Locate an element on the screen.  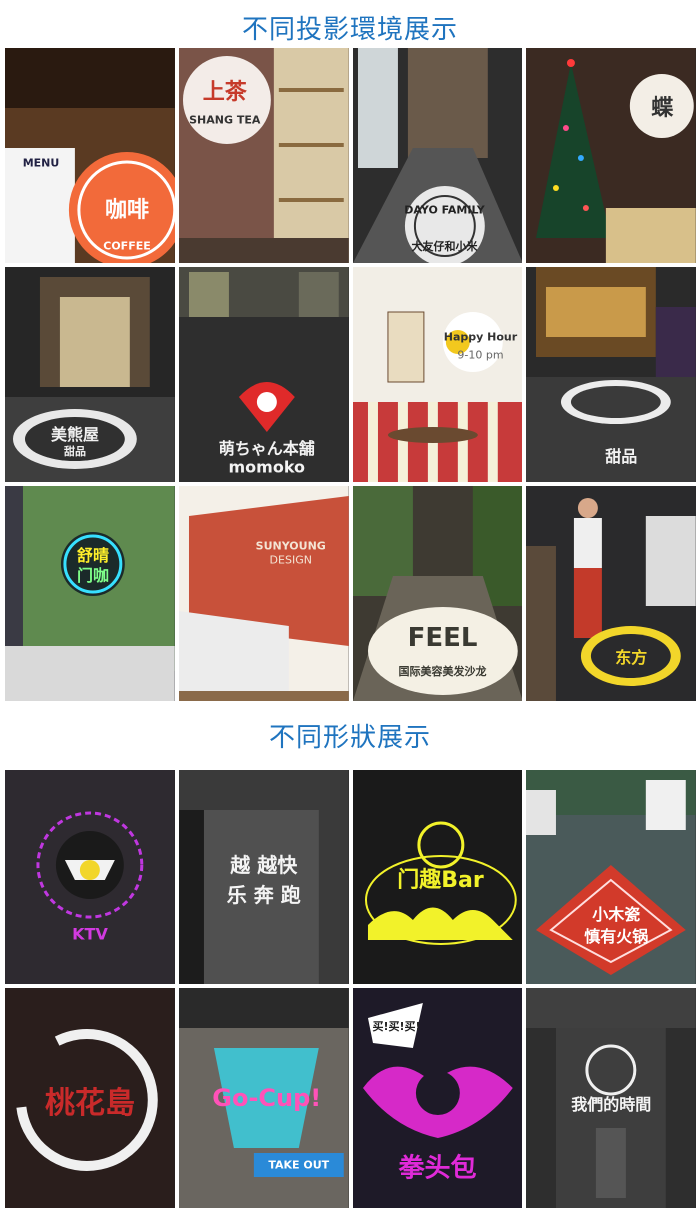
tile-woman-standing: 东方 is located at coordinates (611, 593).